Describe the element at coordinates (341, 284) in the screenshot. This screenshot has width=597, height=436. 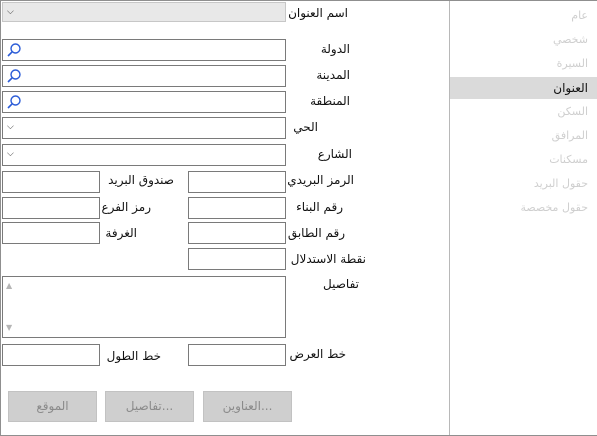
I see `details-label: تفاصيل` at that location.